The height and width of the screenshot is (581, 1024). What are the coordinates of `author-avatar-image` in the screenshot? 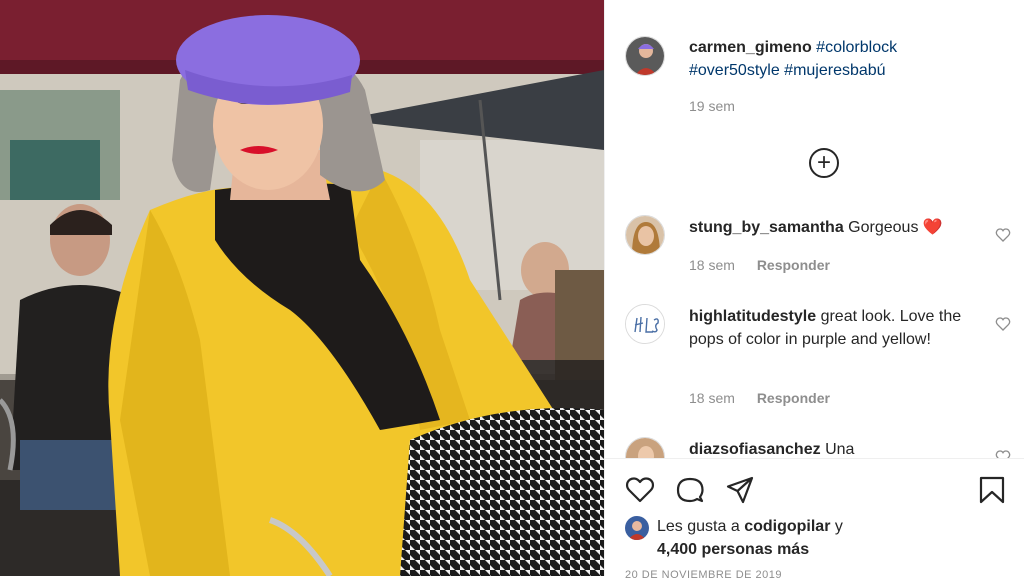 It's located at (645, 56).